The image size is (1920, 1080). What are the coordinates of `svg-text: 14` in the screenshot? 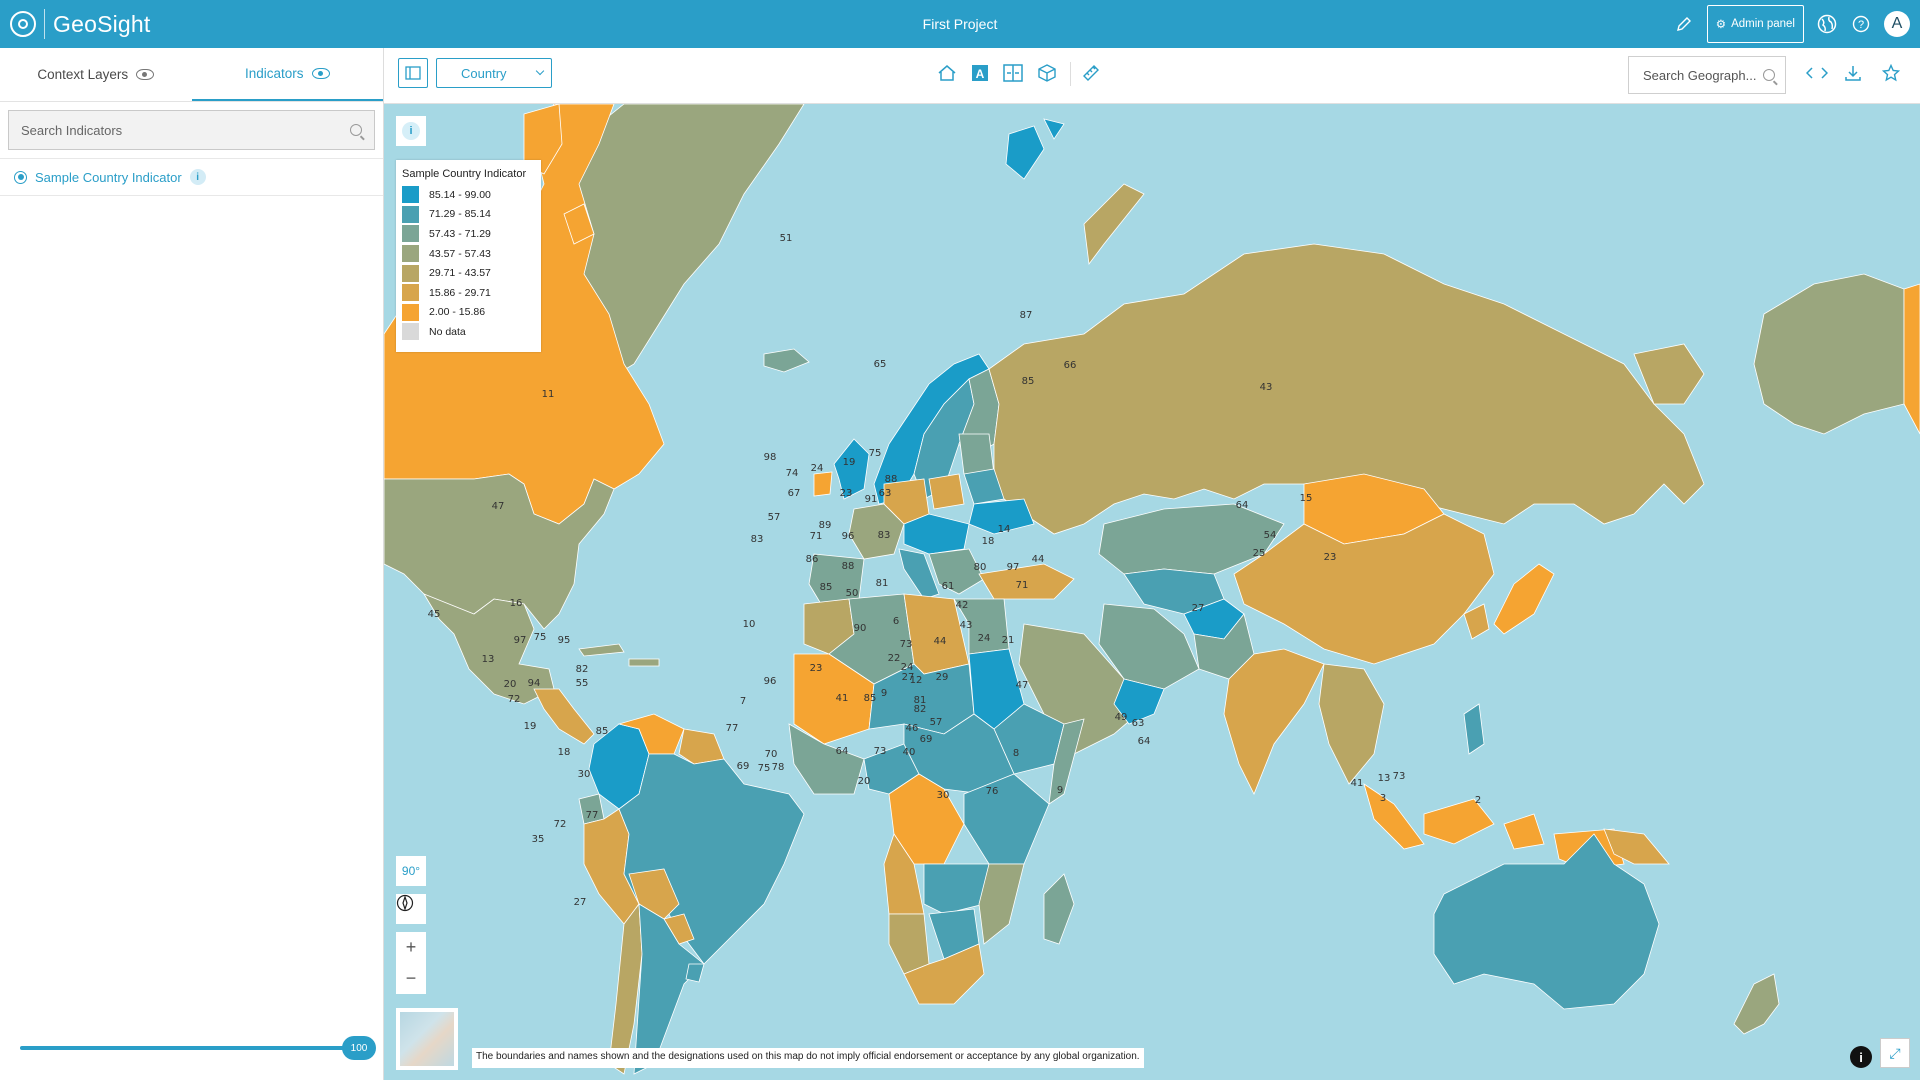 It's located at (1004, 529).